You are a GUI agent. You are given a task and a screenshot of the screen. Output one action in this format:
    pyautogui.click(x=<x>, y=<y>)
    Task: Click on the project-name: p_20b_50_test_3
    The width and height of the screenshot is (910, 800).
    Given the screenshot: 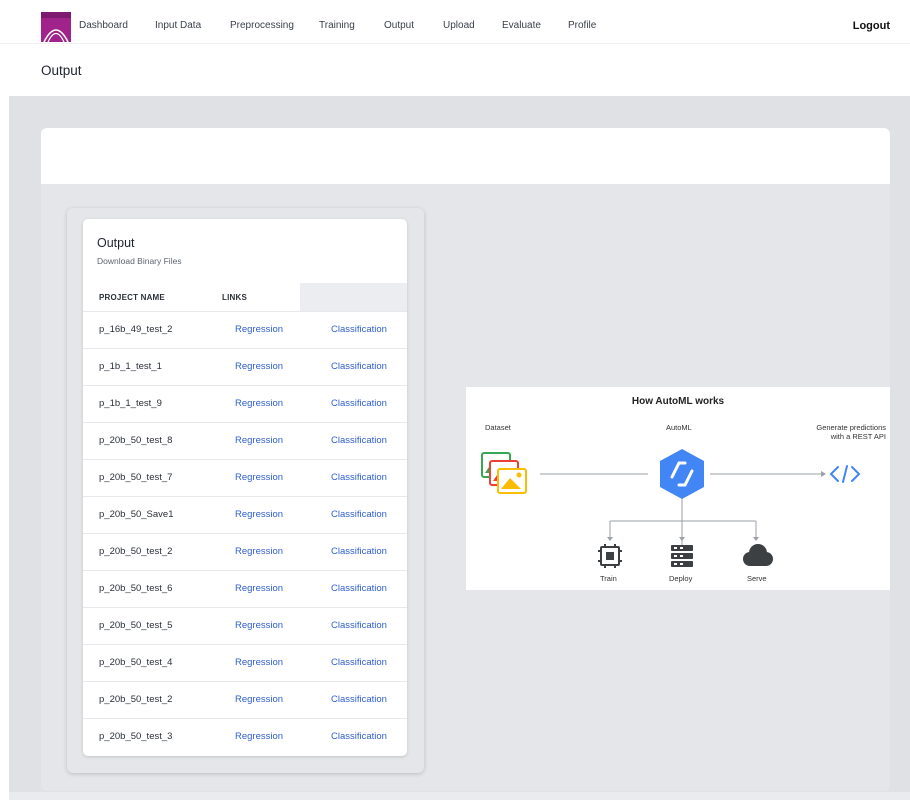 What is the action you would take?
    pyautogui.click(x=136, y=736)
    